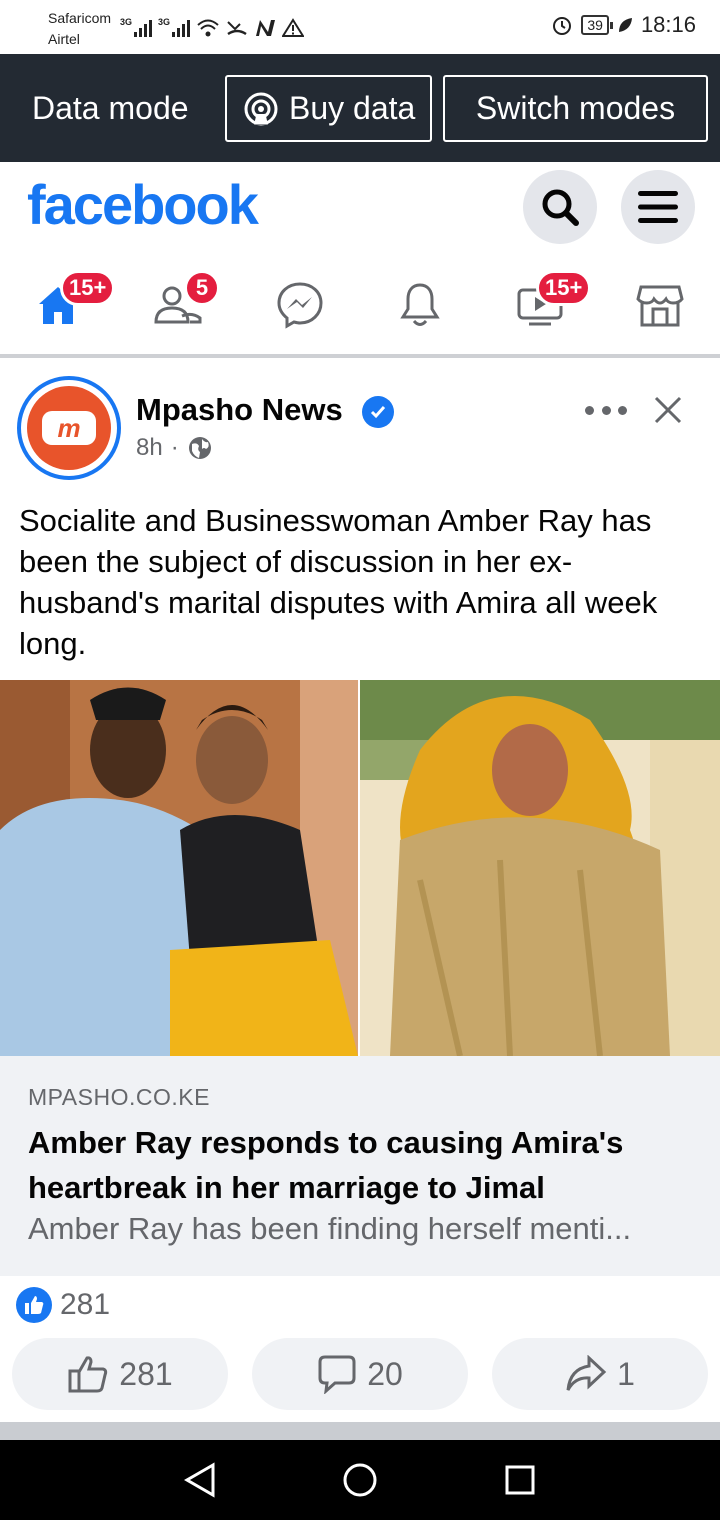 The height and width of the screenshot is (1520, 720). I want to click on more-options-icon, so click(606, 410).